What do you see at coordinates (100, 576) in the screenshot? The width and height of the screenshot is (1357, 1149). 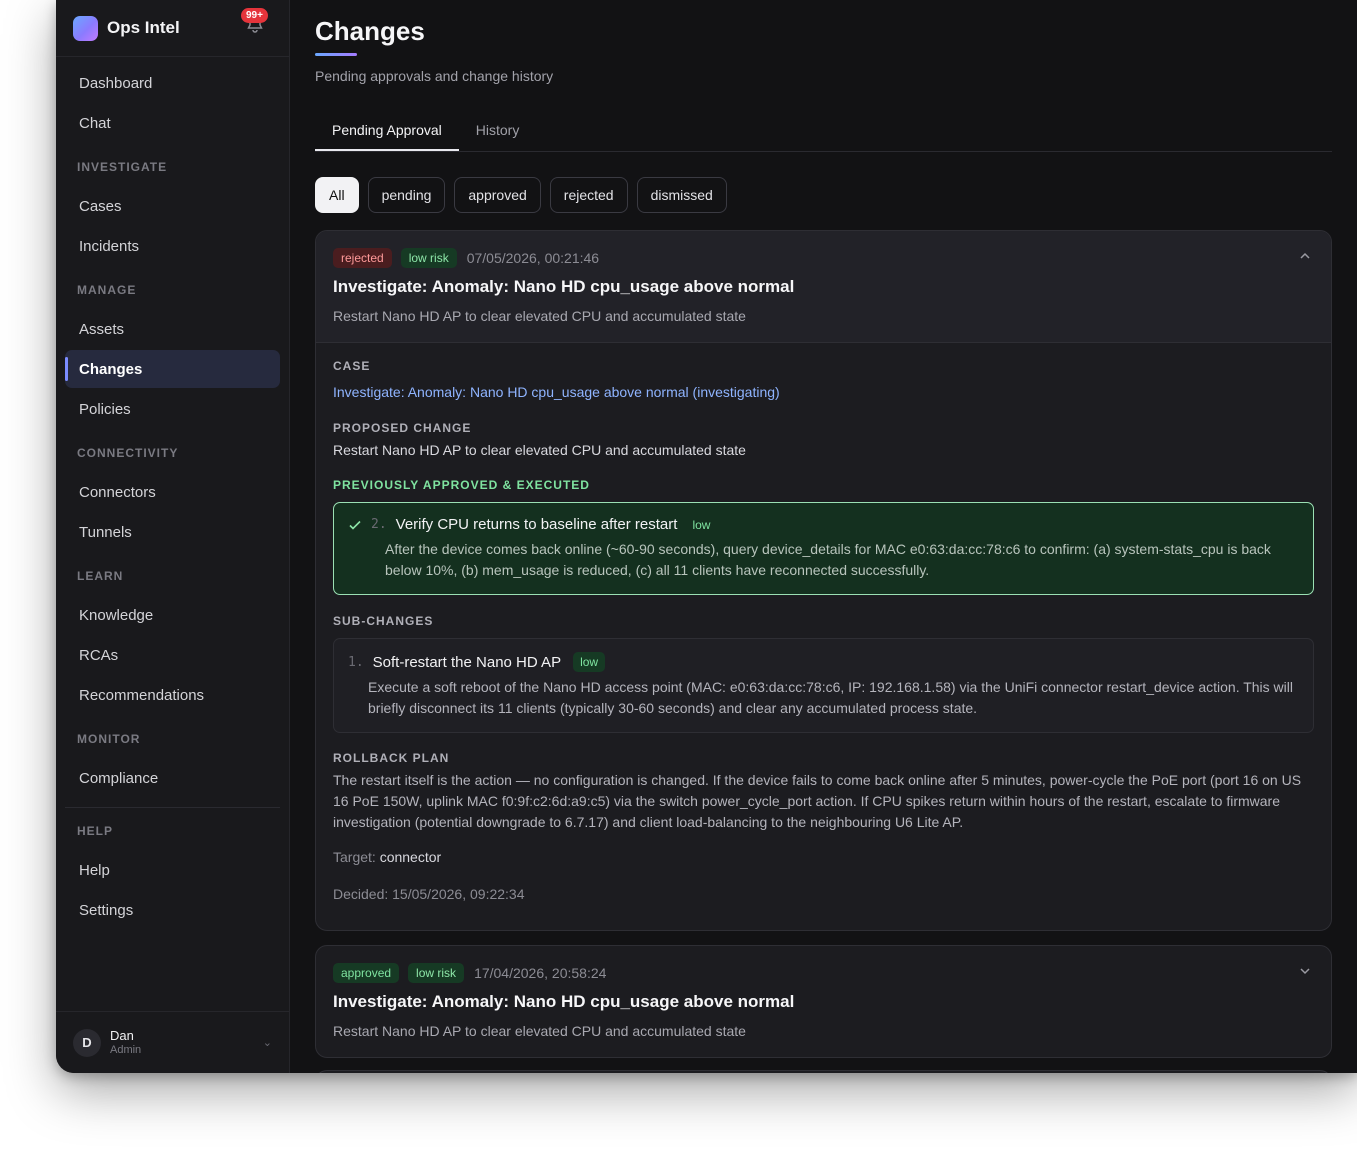 I see `nav-section-learn: LEARN` at bounding box center [100, 576].